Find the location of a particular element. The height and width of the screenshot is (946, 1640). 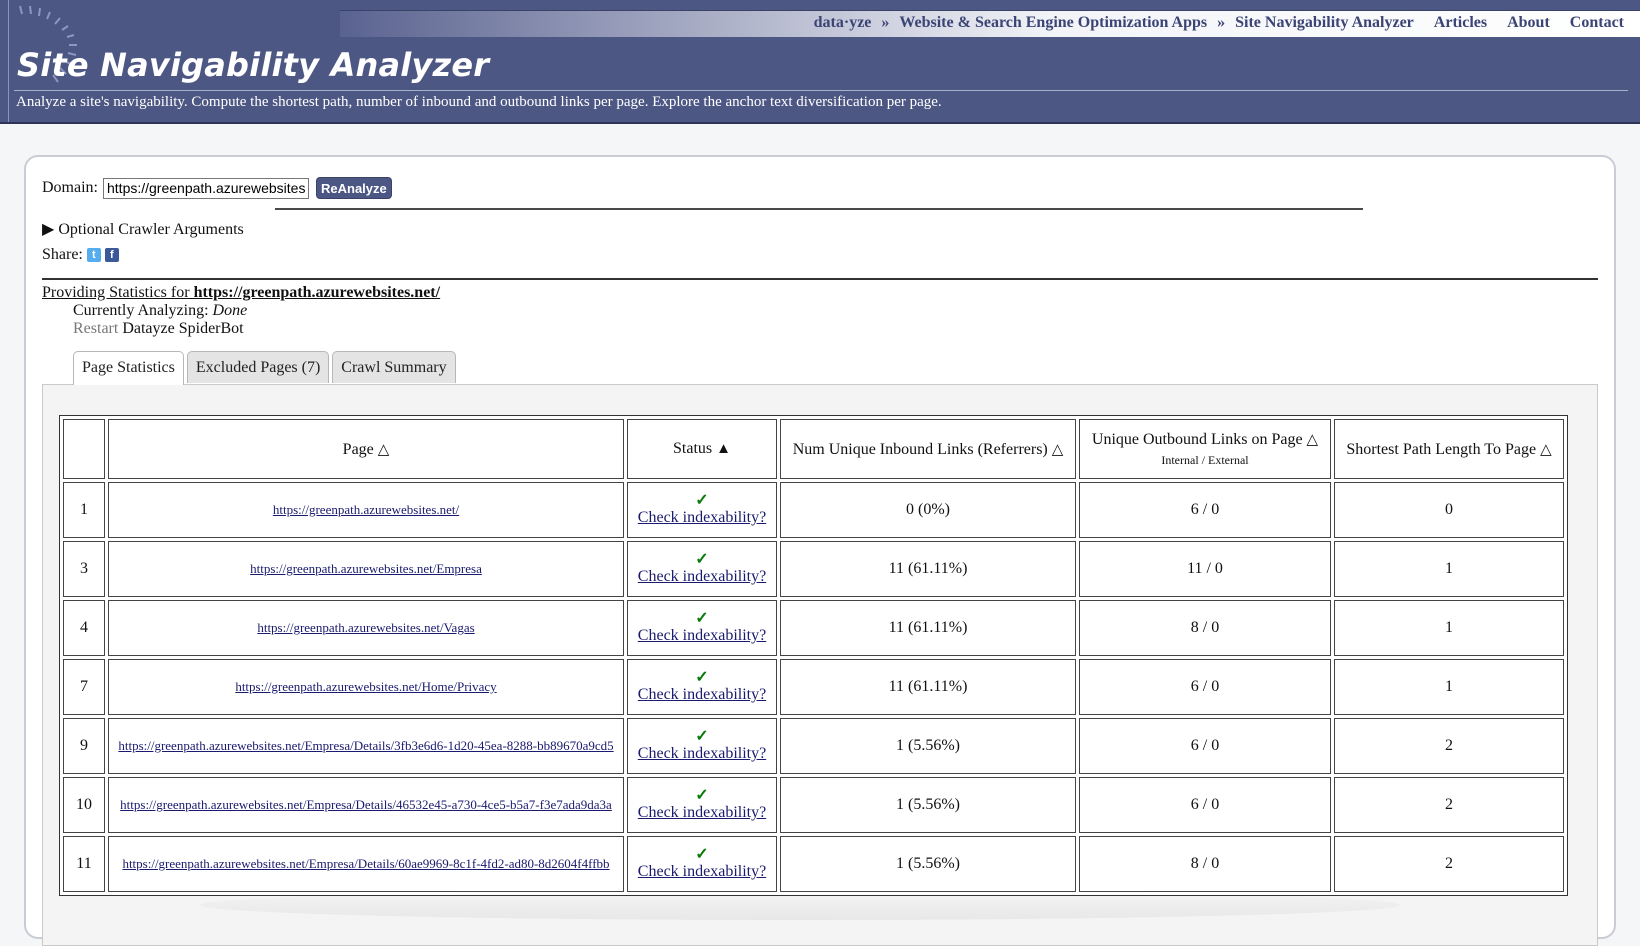

analyzing-value: Done is located at coordinates (230, 310).